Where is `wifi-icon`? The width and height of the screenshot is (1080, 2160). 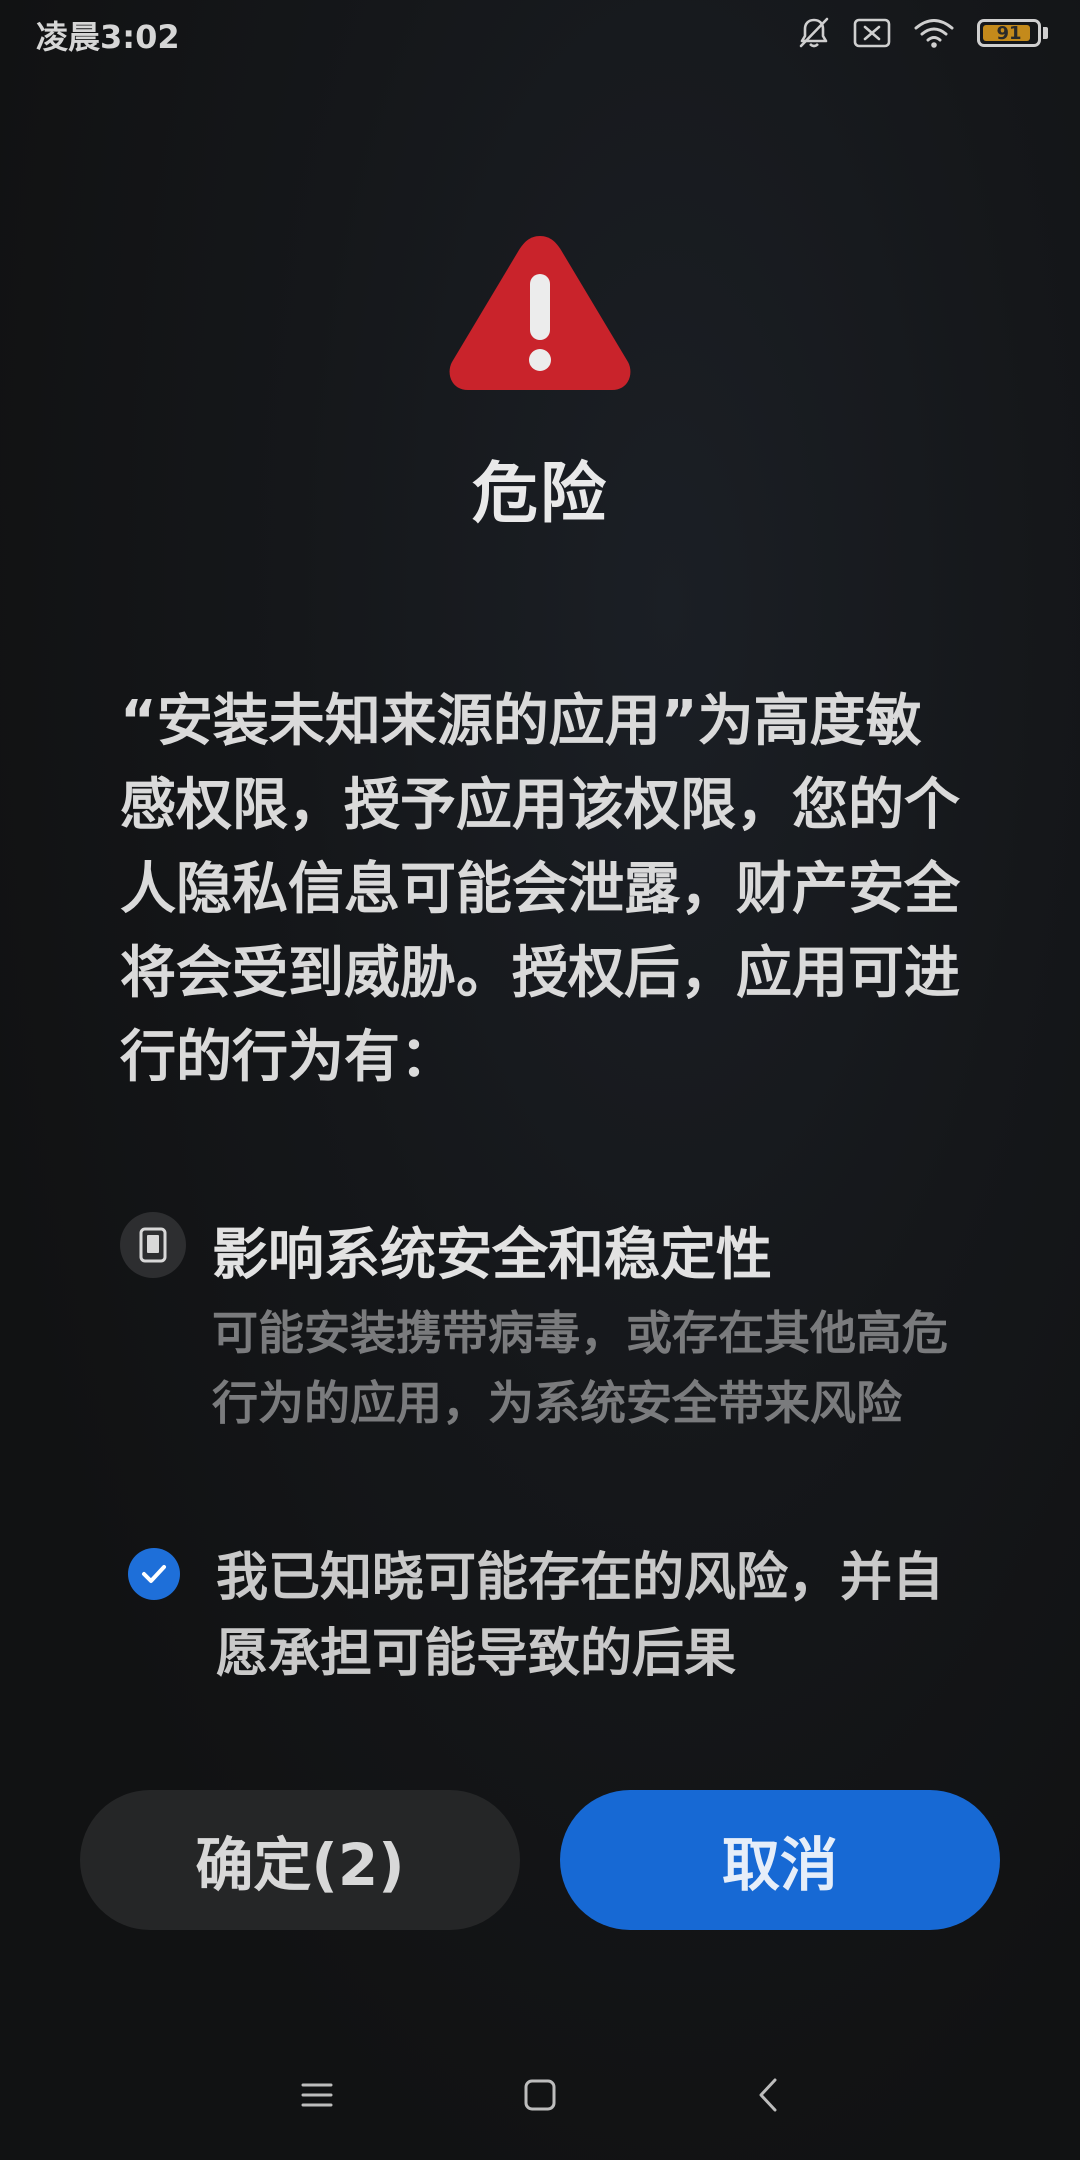
wifi-icon is located at coordinates (934, 33).